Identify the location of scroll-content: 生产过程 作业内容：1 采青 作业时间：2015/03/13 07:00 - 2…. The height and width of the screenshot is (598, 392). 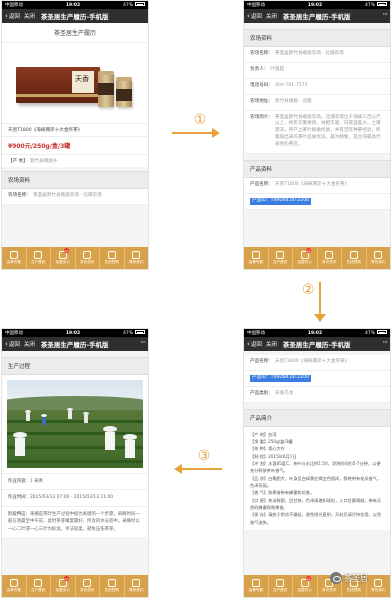
(75, 463).